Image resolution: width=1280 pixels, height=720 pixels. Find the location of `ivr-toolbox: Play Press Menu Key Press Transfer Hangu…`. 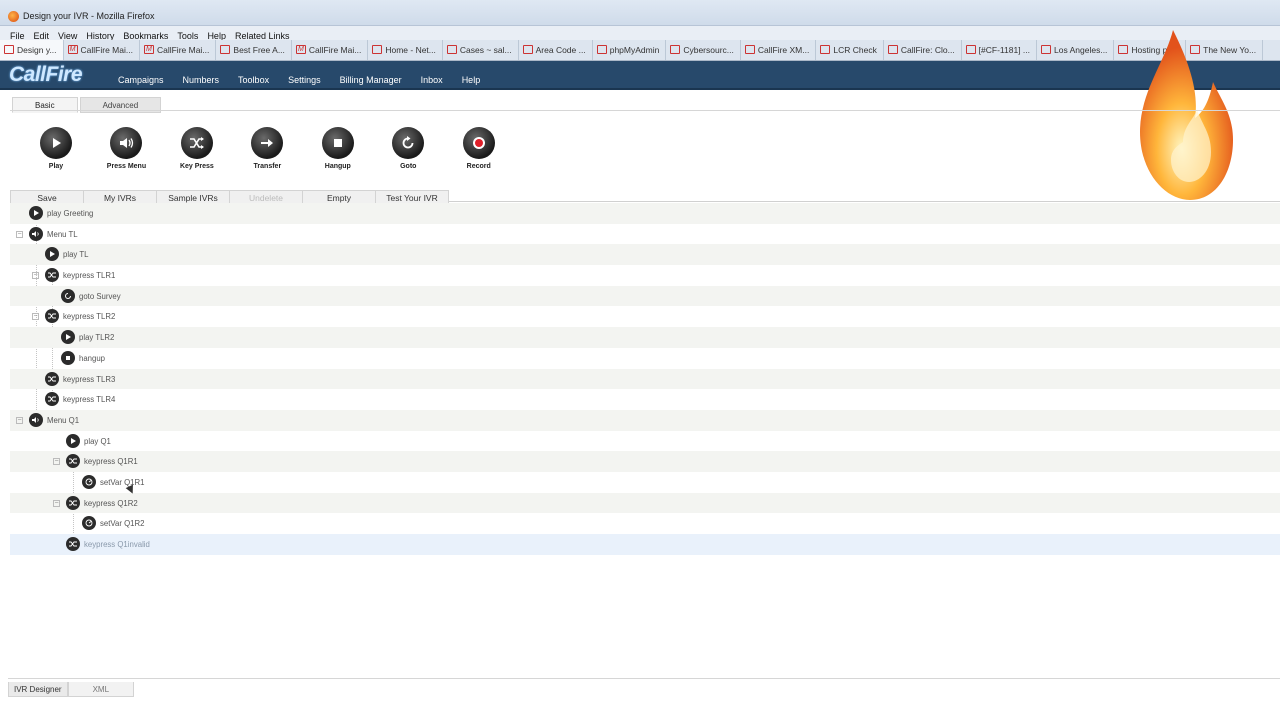

ivr-toolbox: Play Press Menu Key Press Transfer Hangu… is located at coordinates (275, 150).